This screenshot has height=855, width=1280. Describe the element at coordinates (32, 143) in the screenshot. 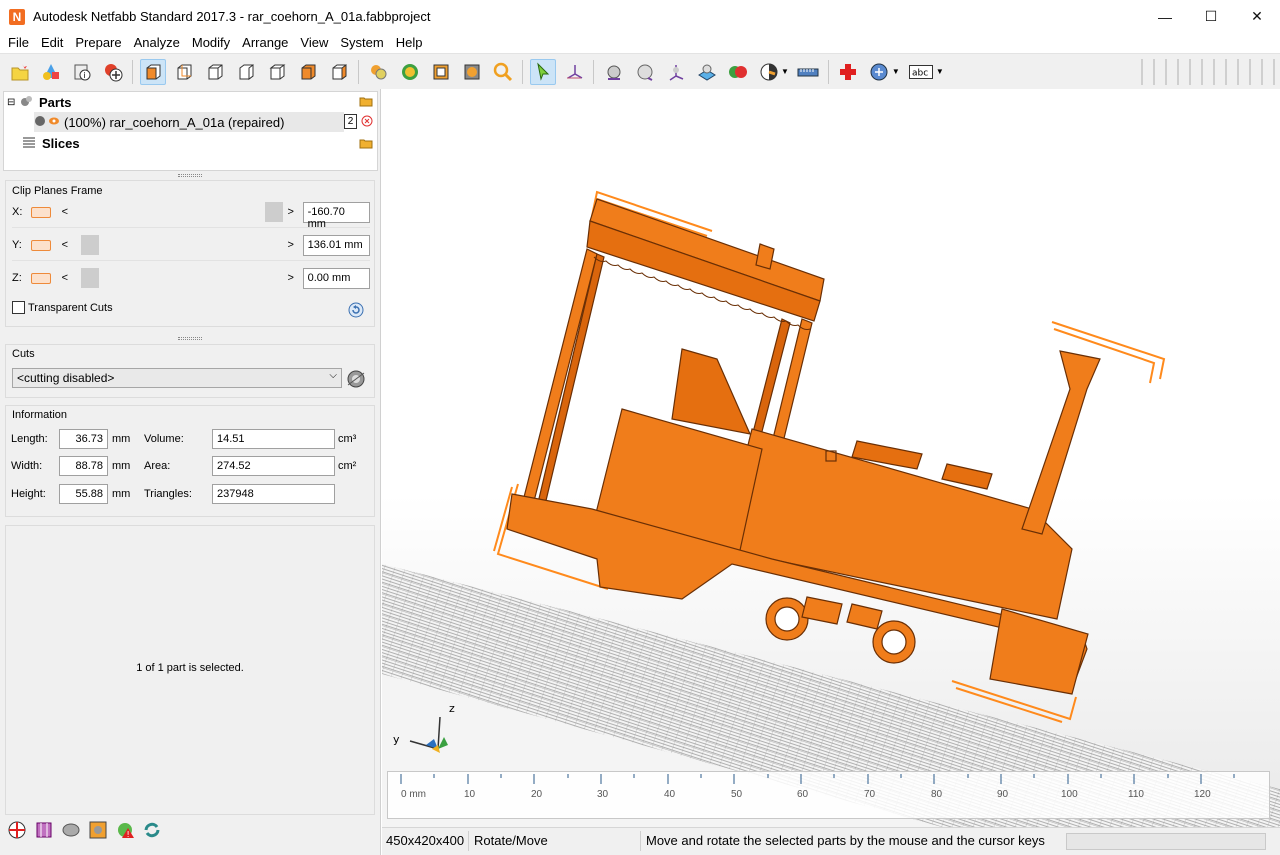

I see `slices-icon` at that location.